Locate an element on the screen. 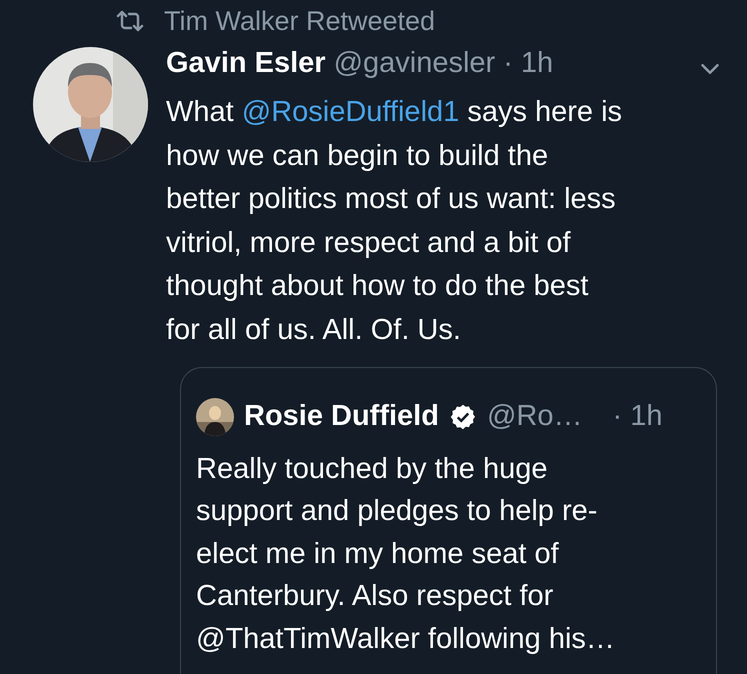  quoted-tweet-time: · 1h is located at coordinates (637, 417).